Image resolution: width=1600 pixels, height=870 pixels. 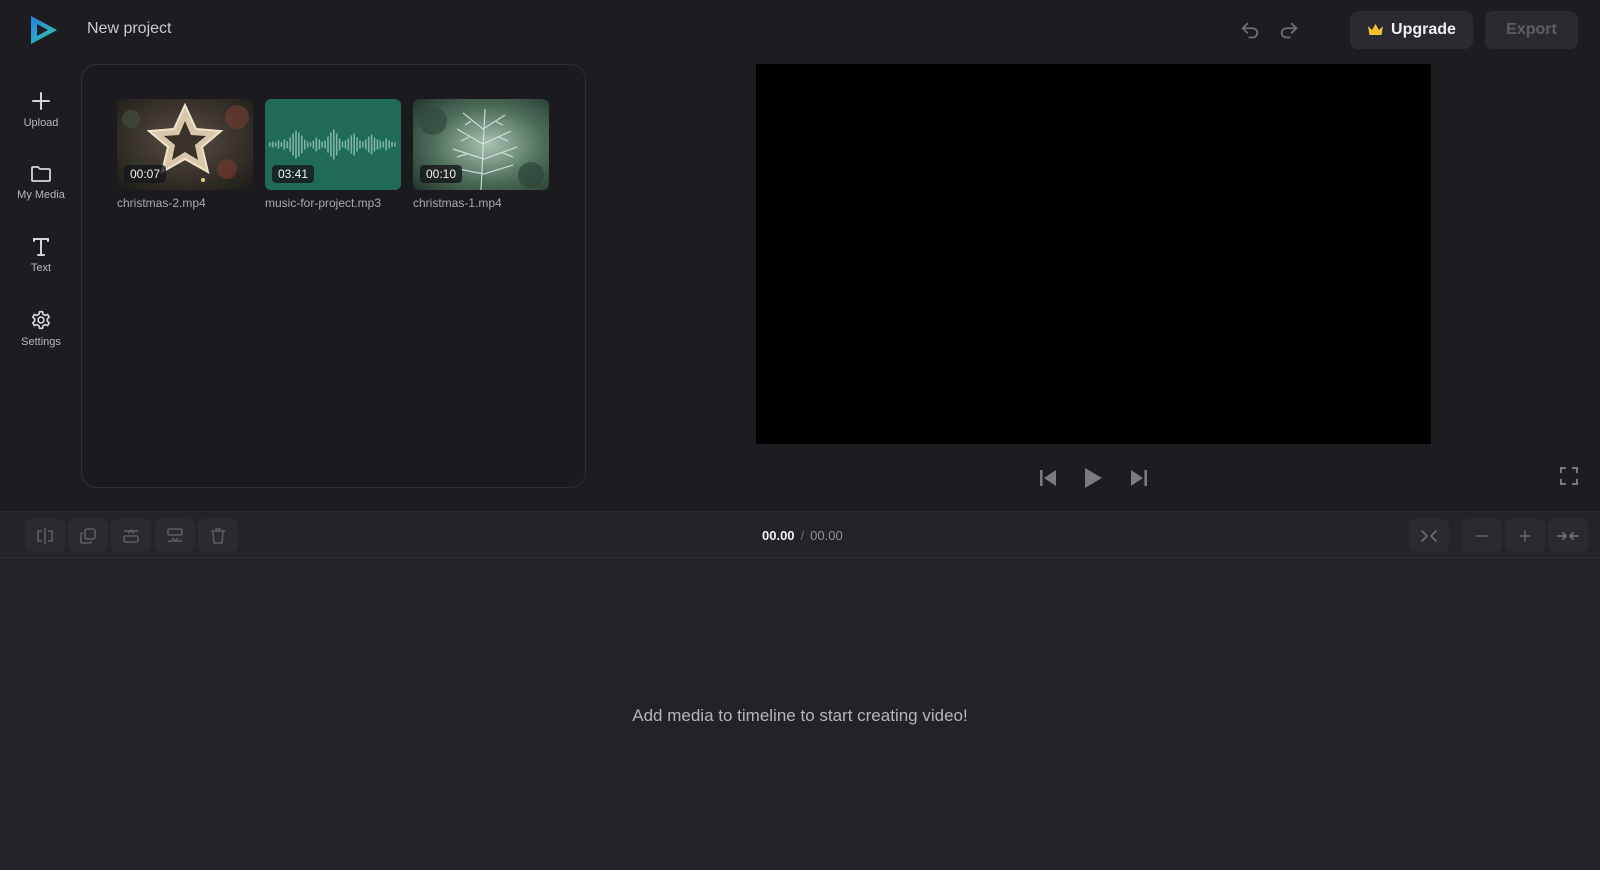 I want to click on play-icon, so click(x=1093, y=478).